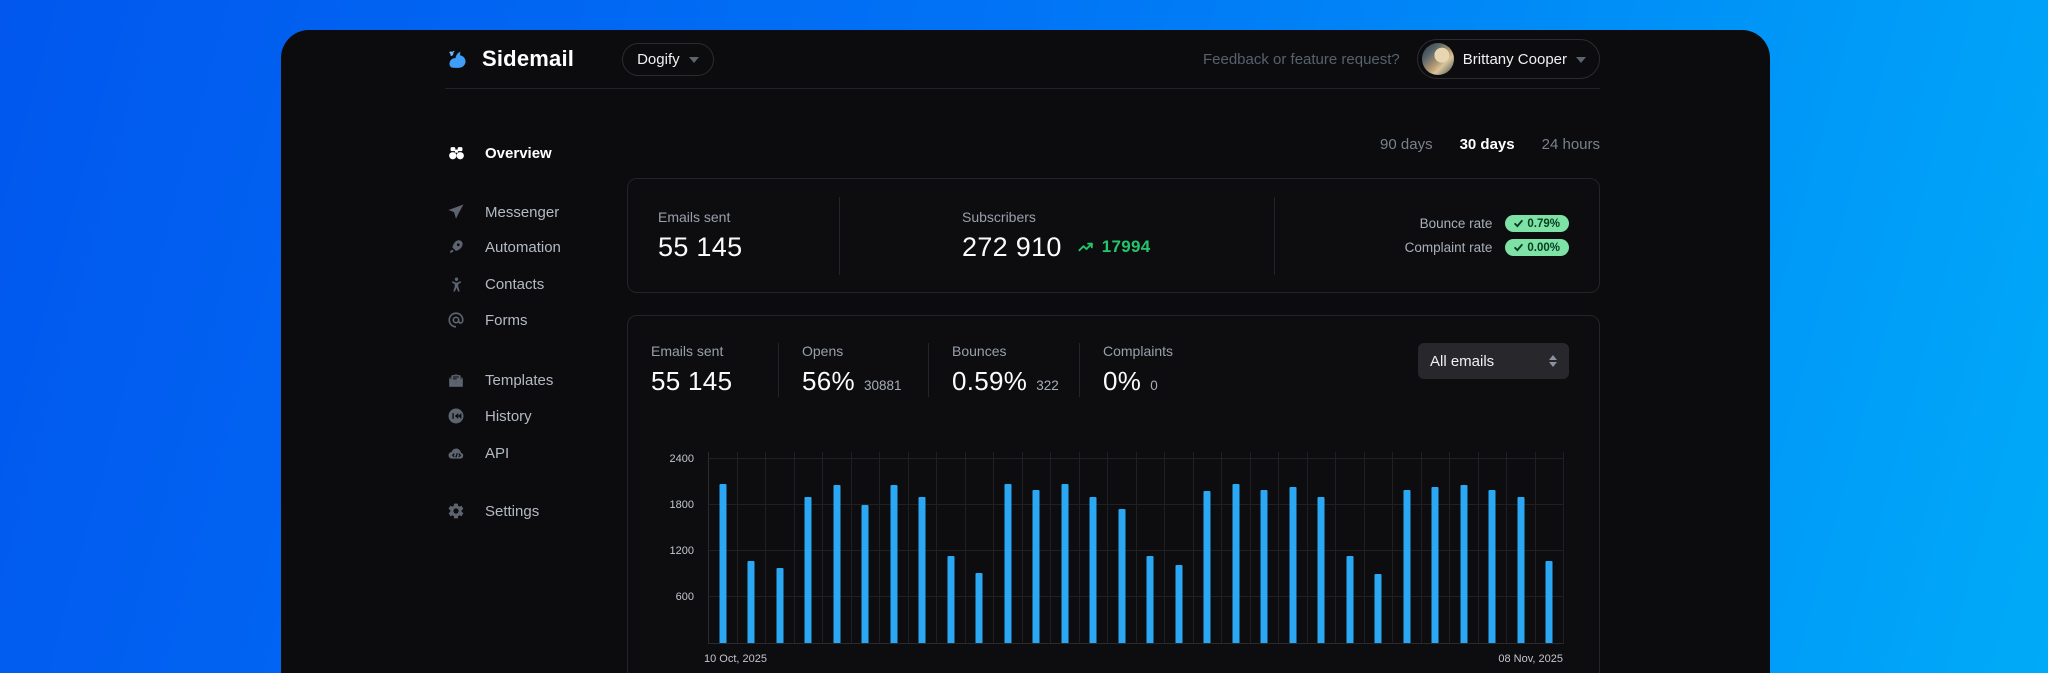 Image resolution: width=2048 pixels, height=673 pixels. I want to click on stat-emails-sent: Emails sent 55 145, so click(714, 370).